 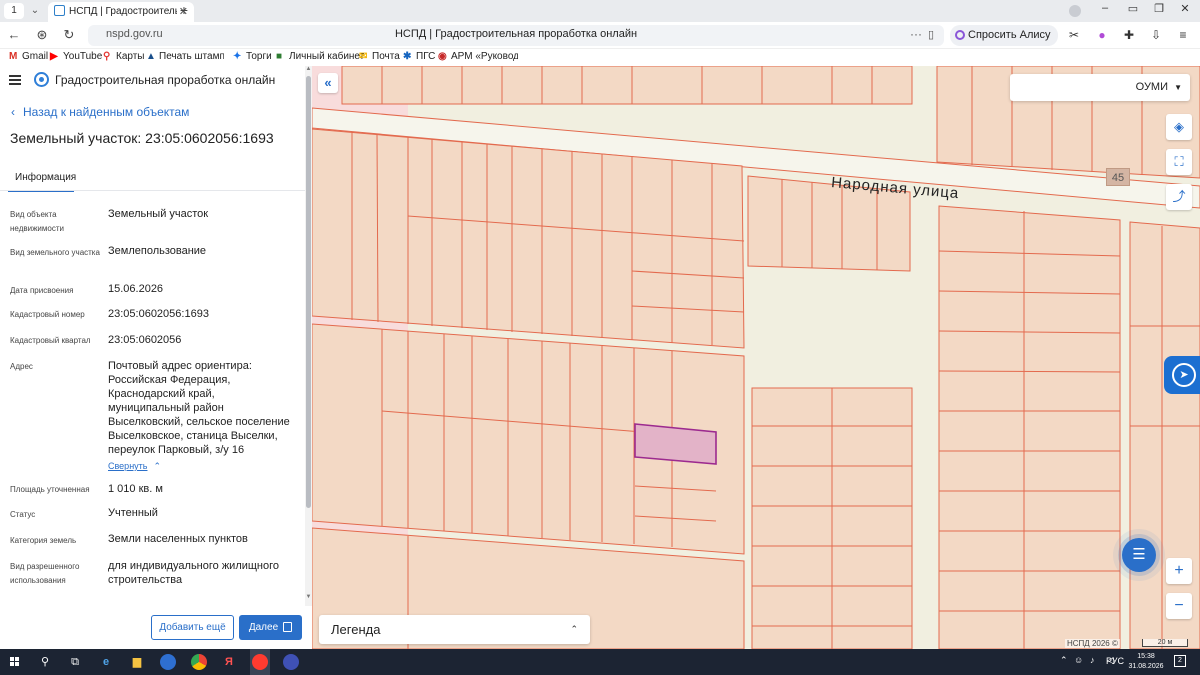 I want to click on notifications-icon: 2, so click(x=1180, y=661).